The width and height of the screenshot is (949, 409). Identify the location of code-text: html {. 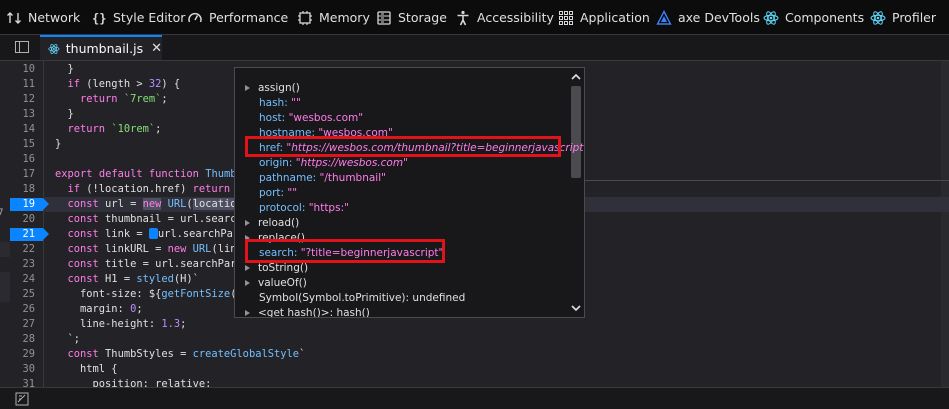
(86, 369).